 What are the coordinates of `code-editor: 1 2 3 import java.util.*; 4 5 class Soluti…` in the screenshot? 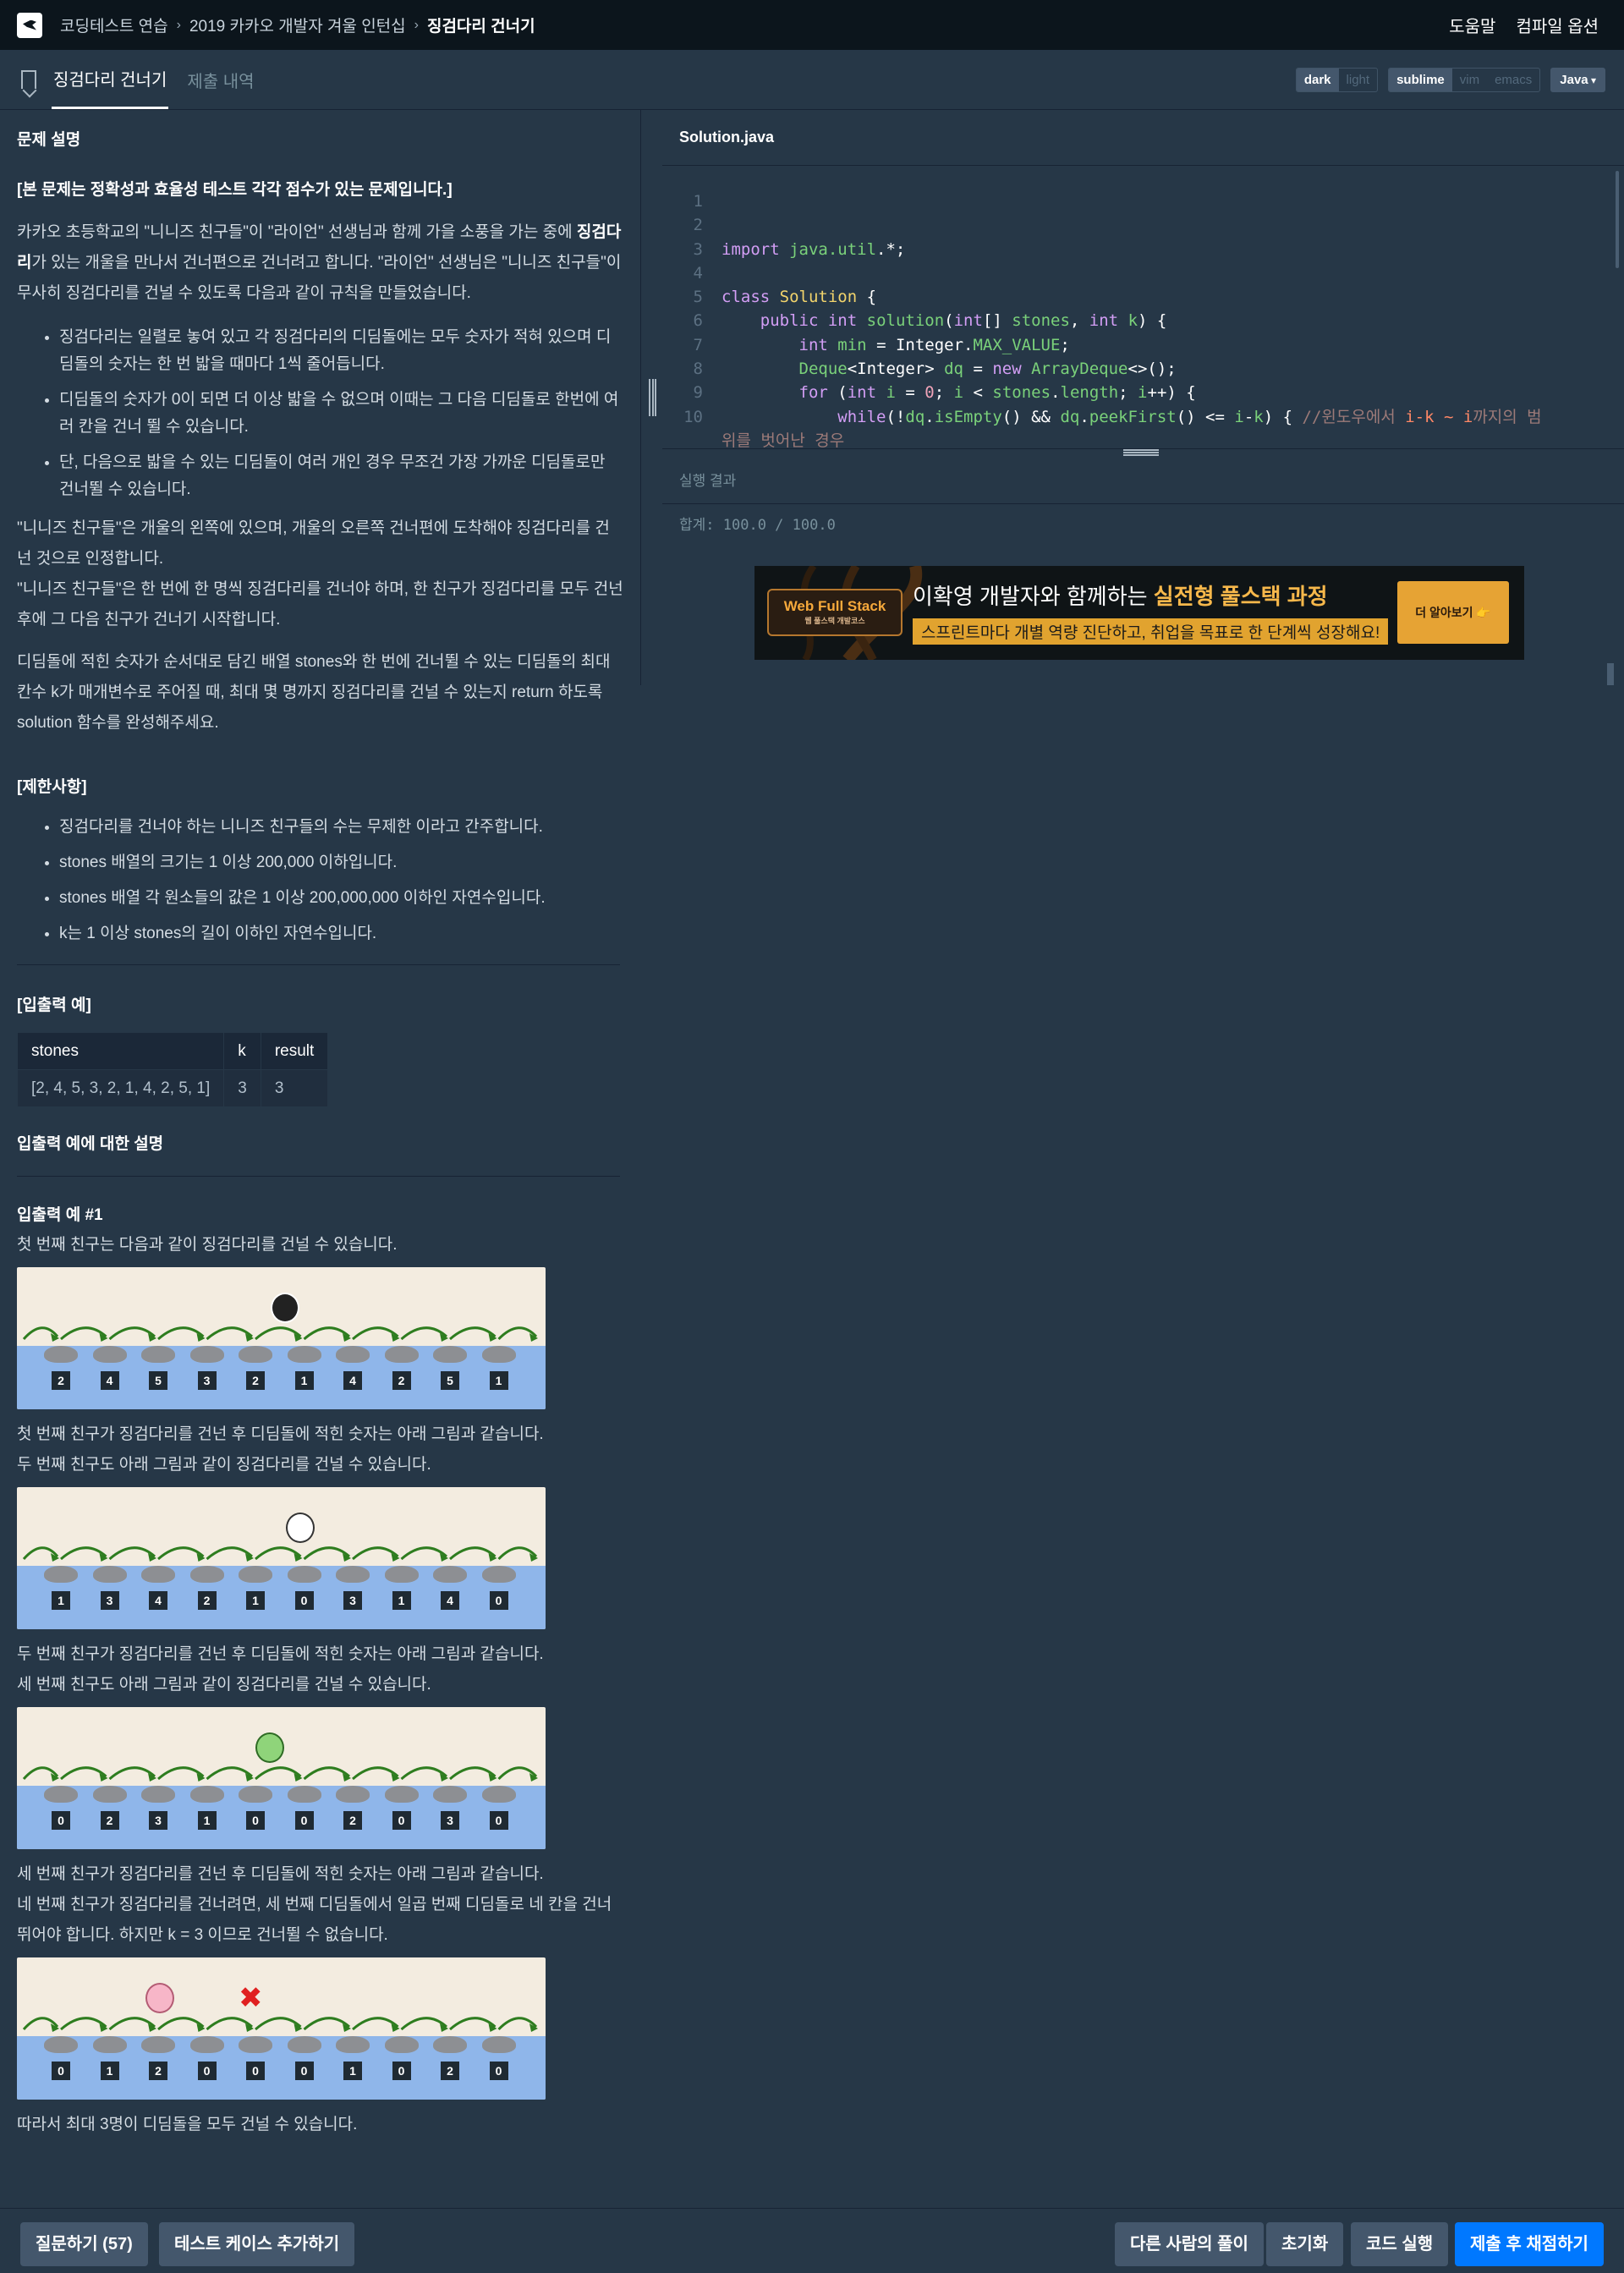 It's located at (1143, 307).